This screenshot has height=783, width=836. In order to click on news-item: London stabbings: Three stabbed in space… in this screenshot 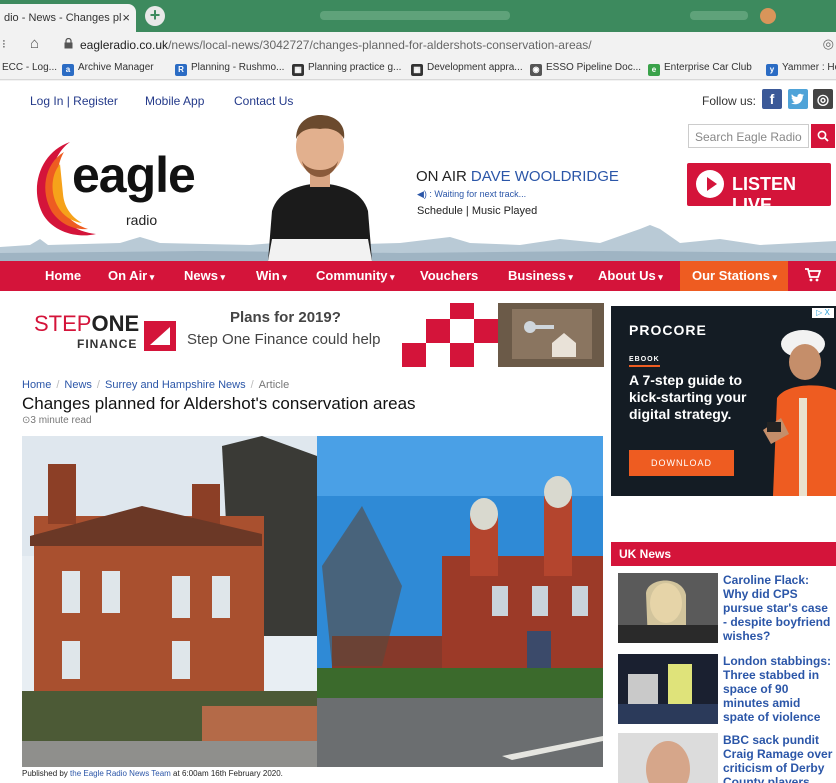, I will do `click(723, 694)`.